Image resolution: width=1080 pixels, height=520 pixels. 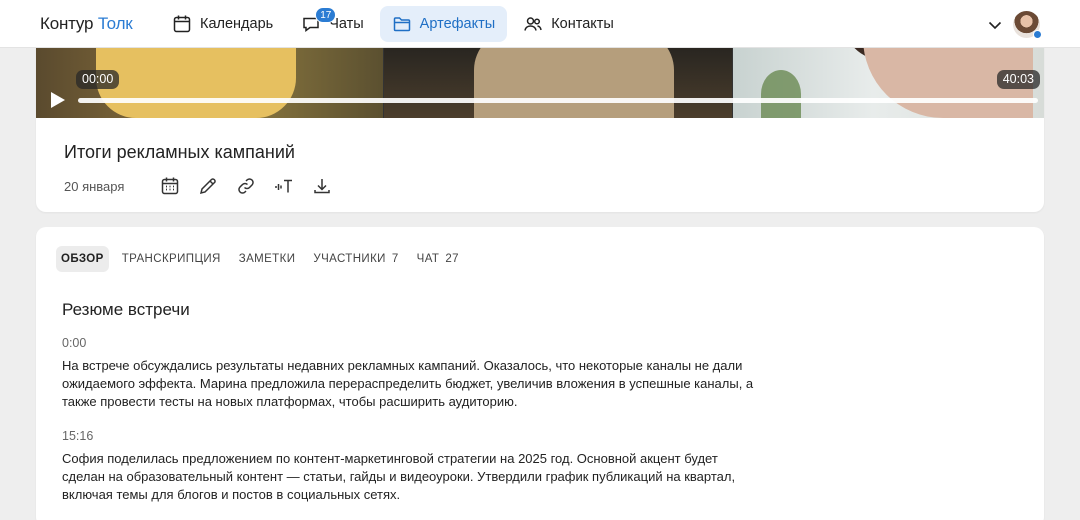 I want to click on logo-text-main: Контур, so click(x=67, y=23).